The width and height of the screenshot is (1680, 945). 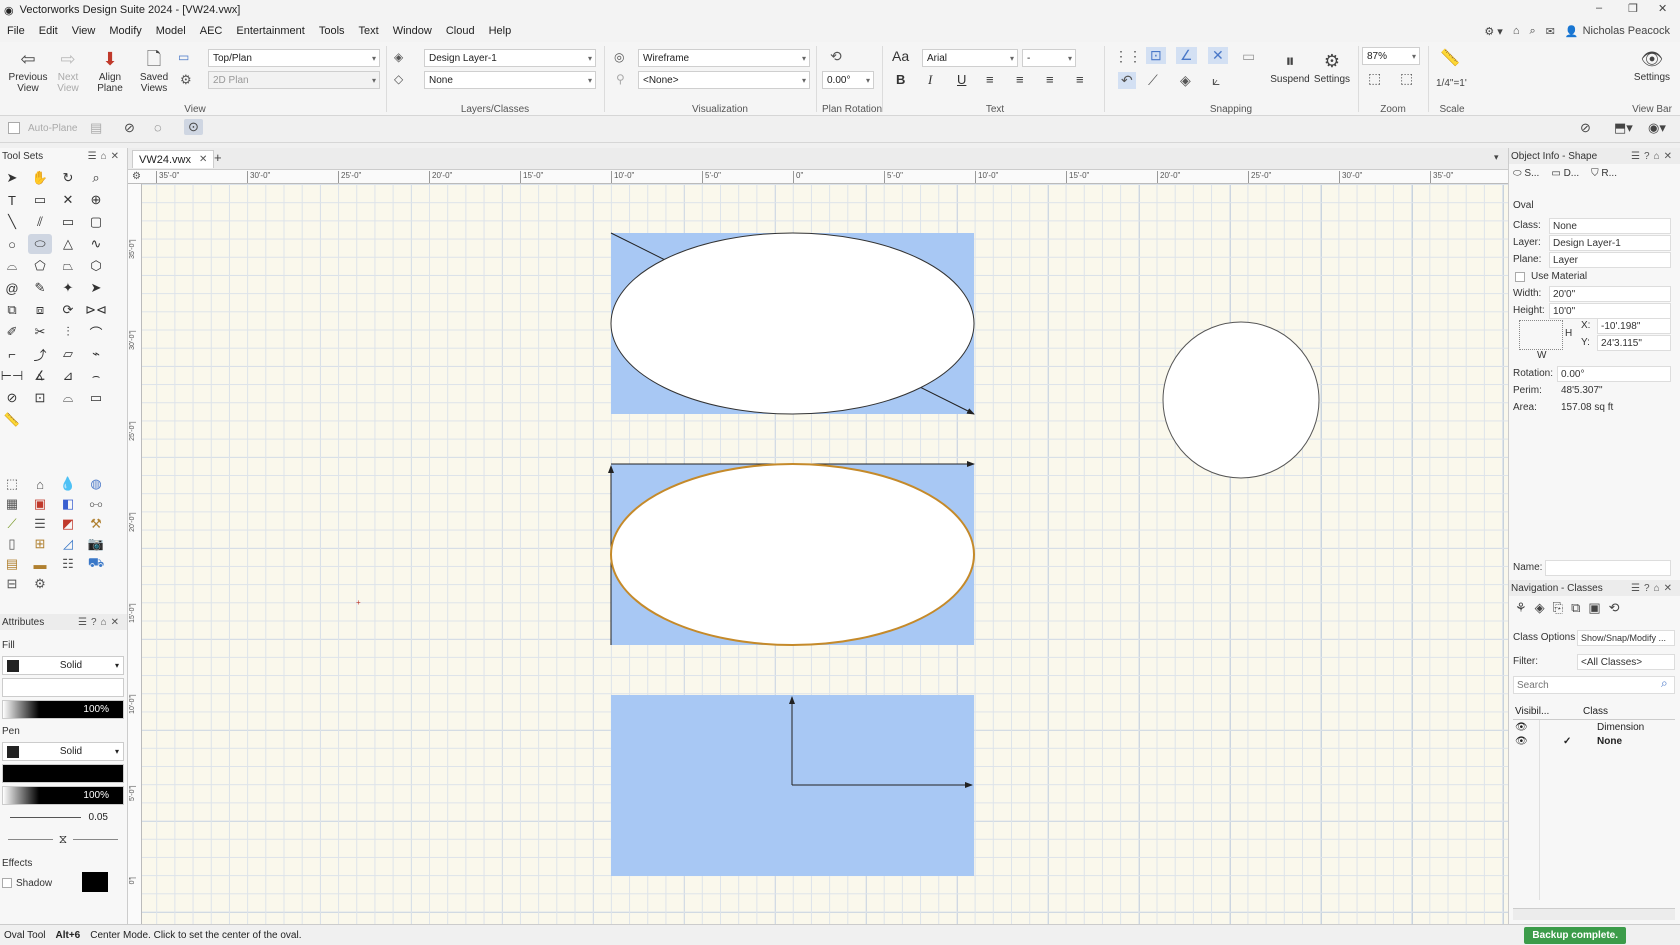 I want to click on horizontal-scrollbar, so click(x=1594, y=914).